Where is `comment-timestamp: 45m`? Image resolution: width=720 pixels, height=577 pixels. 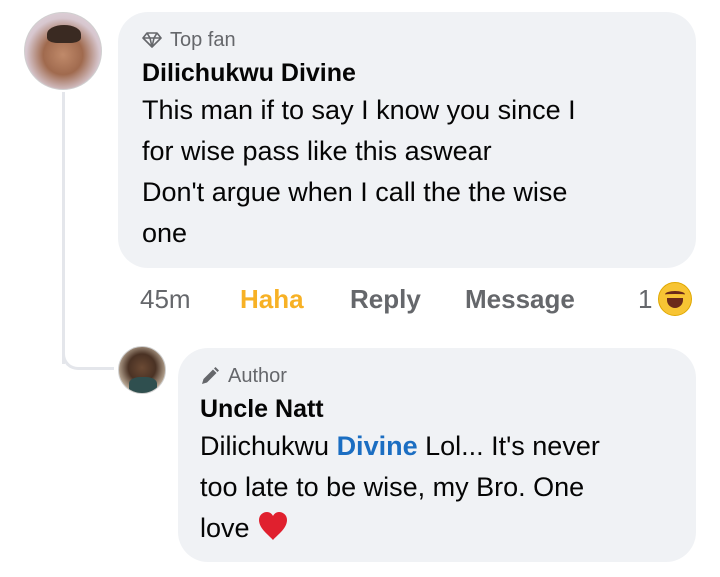 comment-timestamp: 45m is located at coordinates (165, 299).